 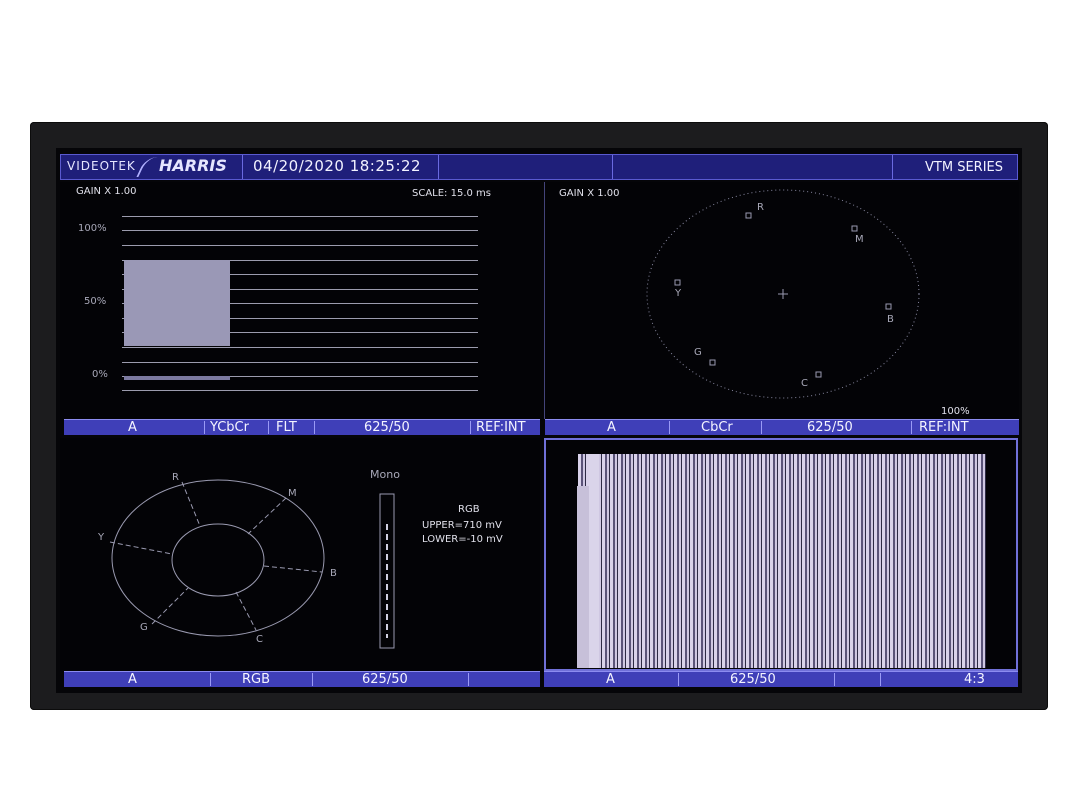 I want to click on videotek-logo: VIDEOTEK, so click(x=101, y=166).